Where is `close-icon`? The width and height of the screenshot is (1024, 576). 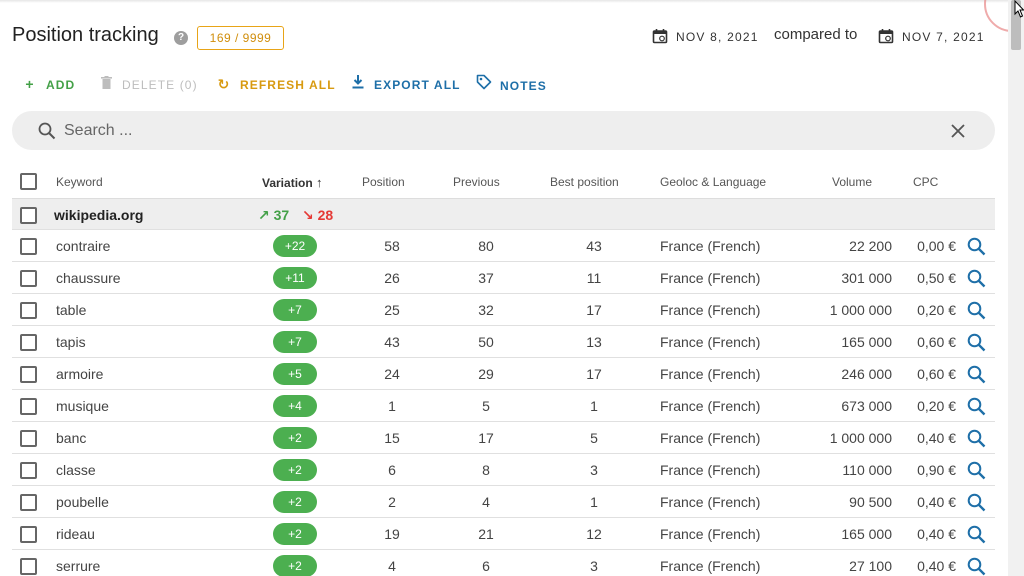 close-icon is located at coordinates (958, 131).